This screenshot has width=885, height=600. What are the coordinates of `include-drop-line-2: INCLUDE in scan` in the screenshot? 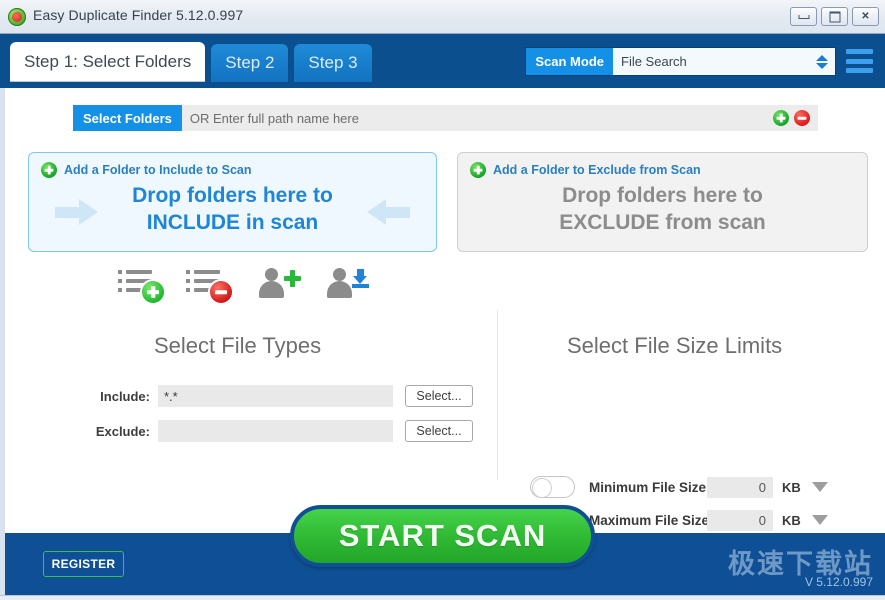 It's located at (232, 222).